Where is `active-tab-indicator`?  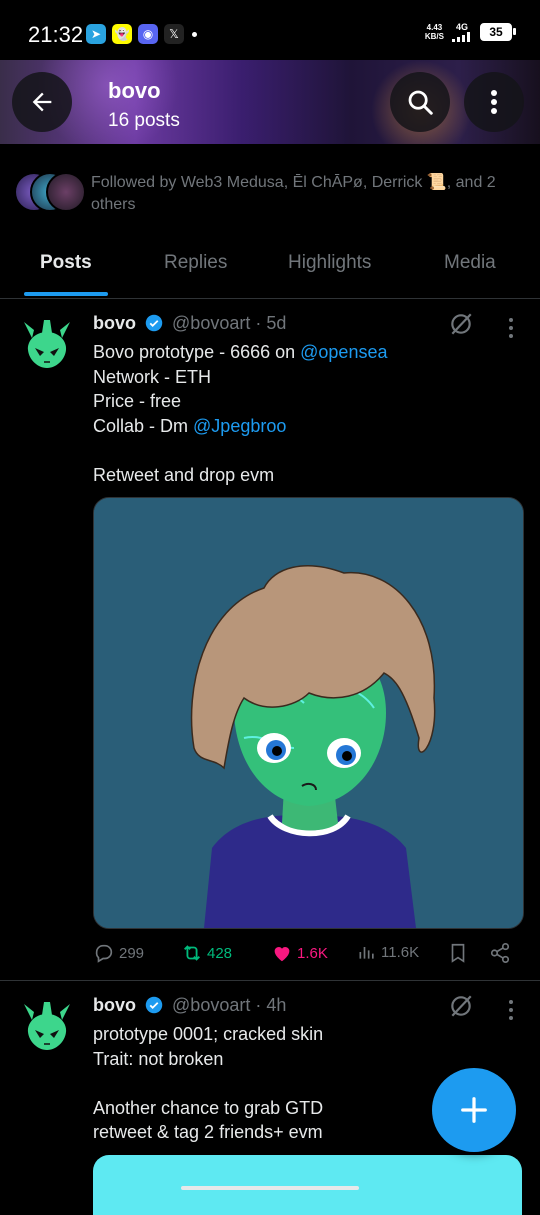 active-tab-indicator is located at coordinates (66, 294).